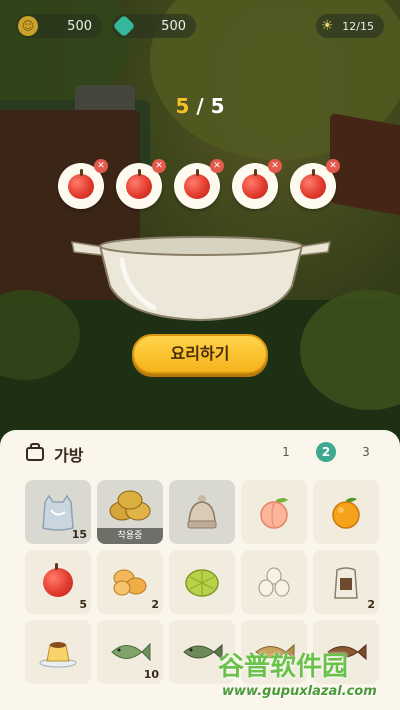 This screenshot has height=710, width=400. I want to click on bag-item-bread-rolls: 2, so click(130, 582).